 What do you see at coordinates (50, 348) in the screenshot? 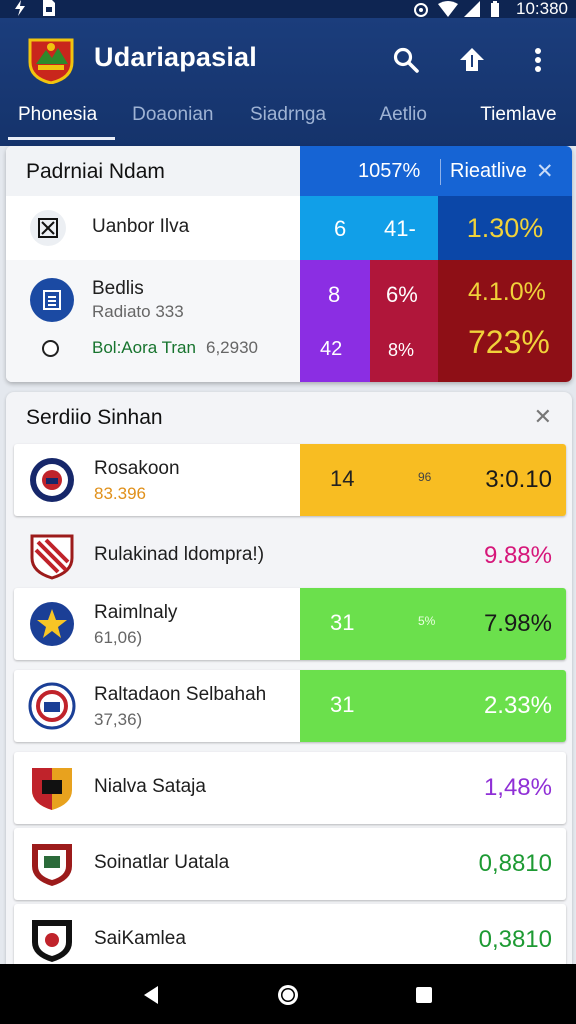
I see `radio-button` at bounding box center [50, 348].